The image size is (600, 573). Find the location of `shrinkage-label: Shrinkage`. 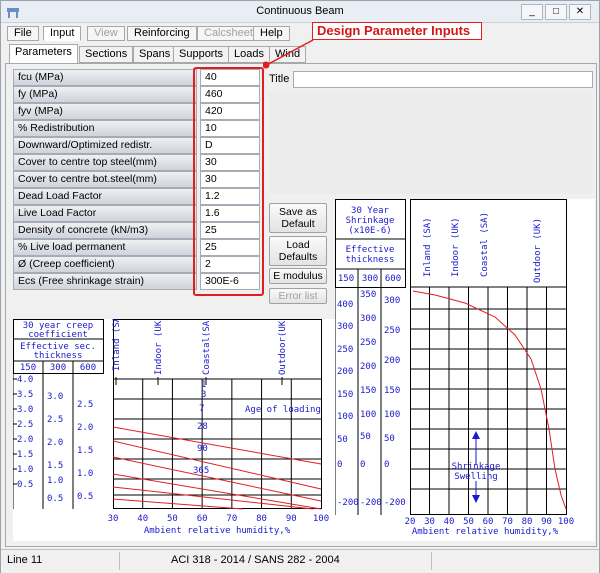

shrinkage-label: Shrinkage is located at coordinates (476, 467).